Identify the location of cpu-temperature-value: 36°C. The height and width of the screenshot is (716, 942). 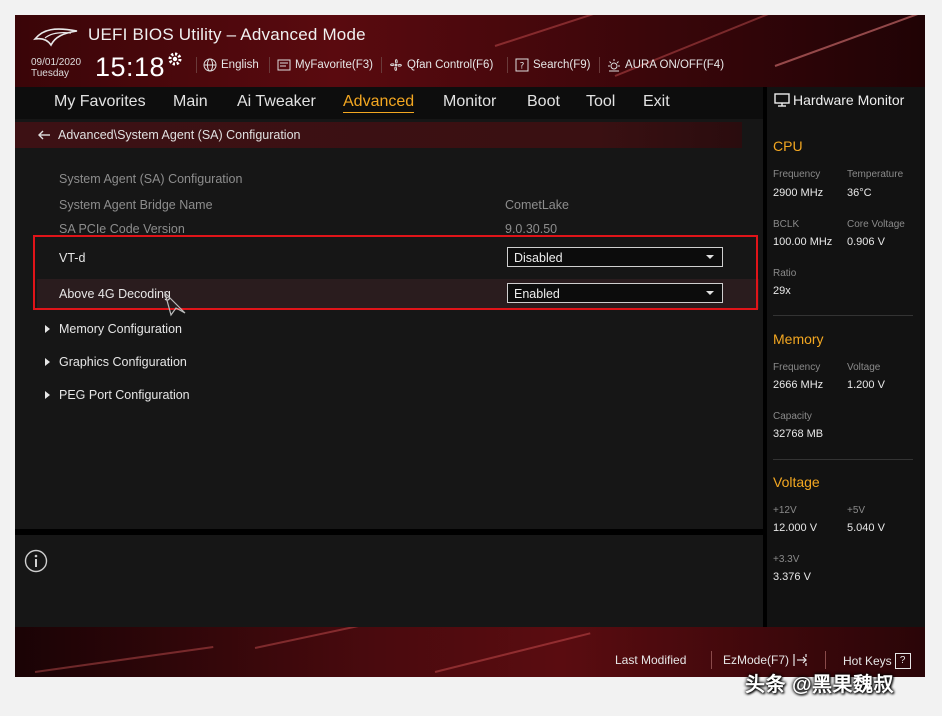
(859, 193).